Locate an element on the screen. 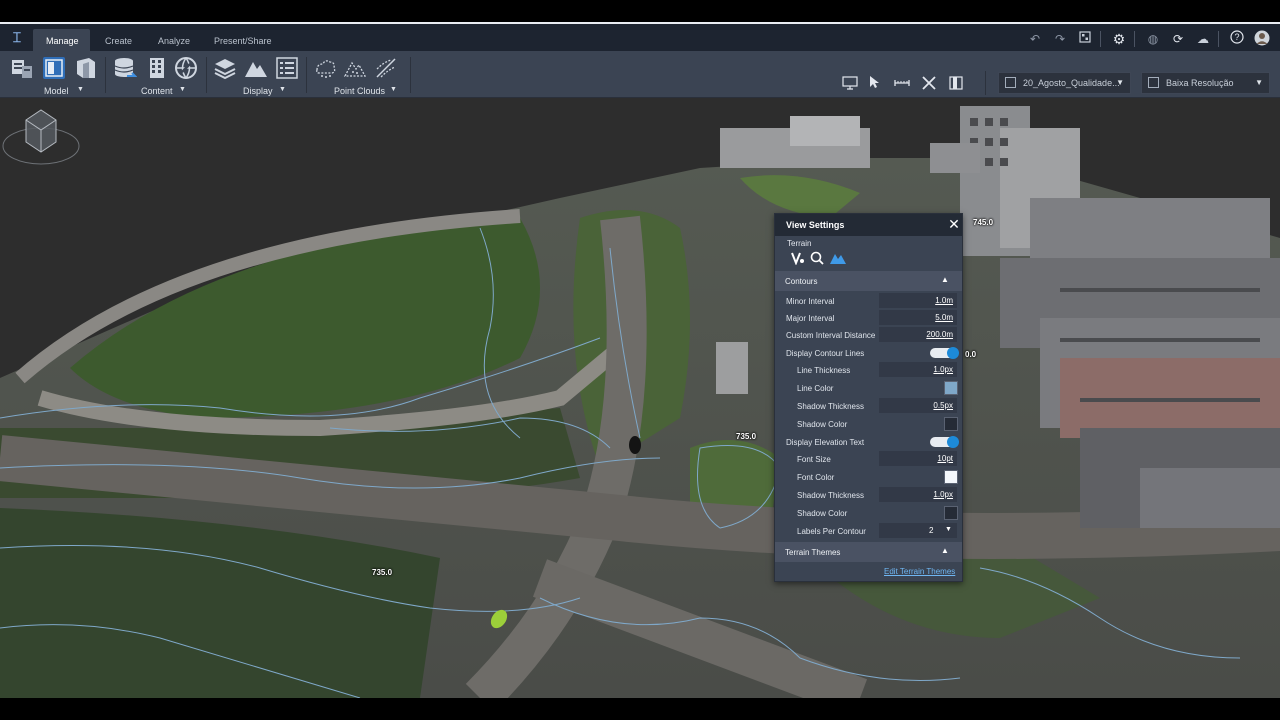 This screenshot has width=1280, height=720. terrain-themes-section-header: Terrain Themes ▲ is located at coordinates (868, 552).